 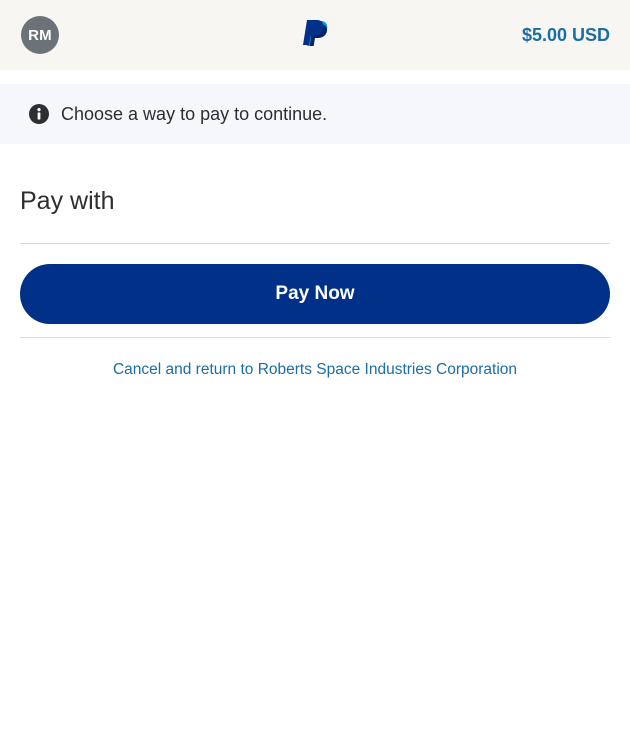 What do you see at coordinates (566, 35) in the screenshot?
I see `order-amount: $5.00 USD` at bounding box center [566, 35].